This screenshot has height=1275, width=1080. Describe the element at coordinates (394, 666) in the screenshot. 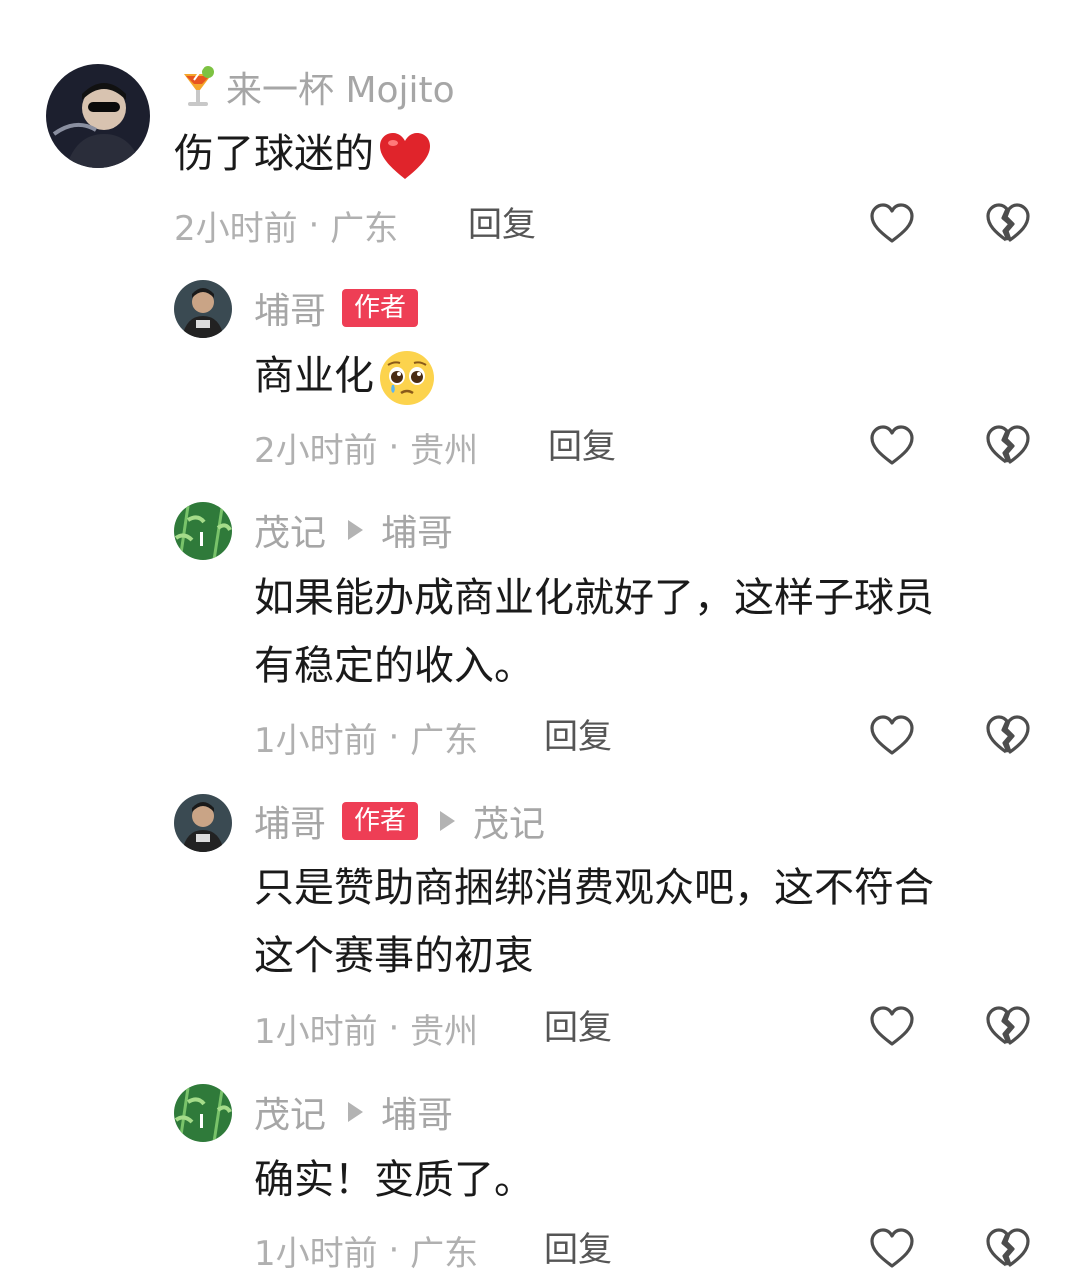

I see `comment-text-line: 有稳定的收入。` at that location.